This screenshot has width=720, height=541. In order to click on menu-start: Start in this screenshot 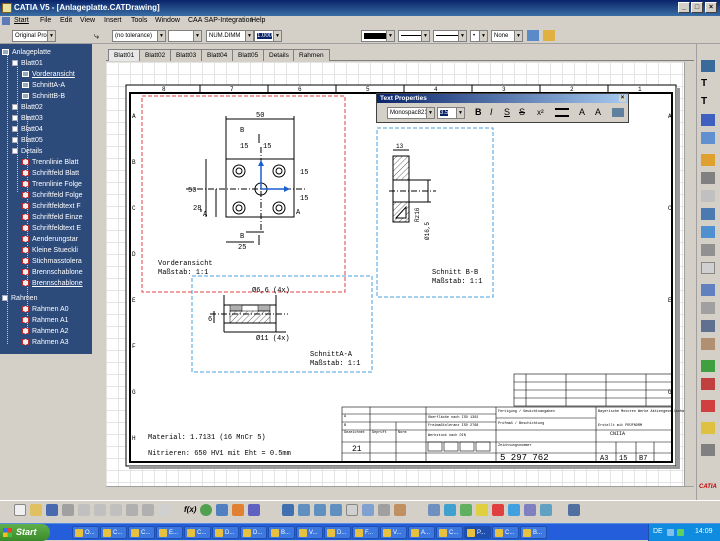, I will do `click(21, 20)`.